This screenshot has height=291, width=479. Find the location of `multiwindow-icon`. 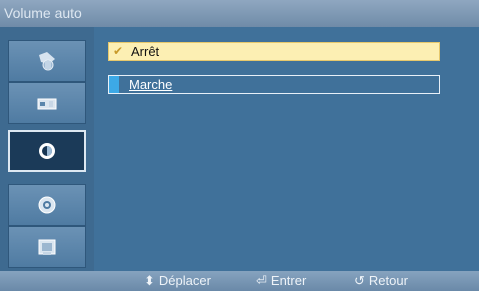

multiwindow-icon is located at coordinates (47, 247).